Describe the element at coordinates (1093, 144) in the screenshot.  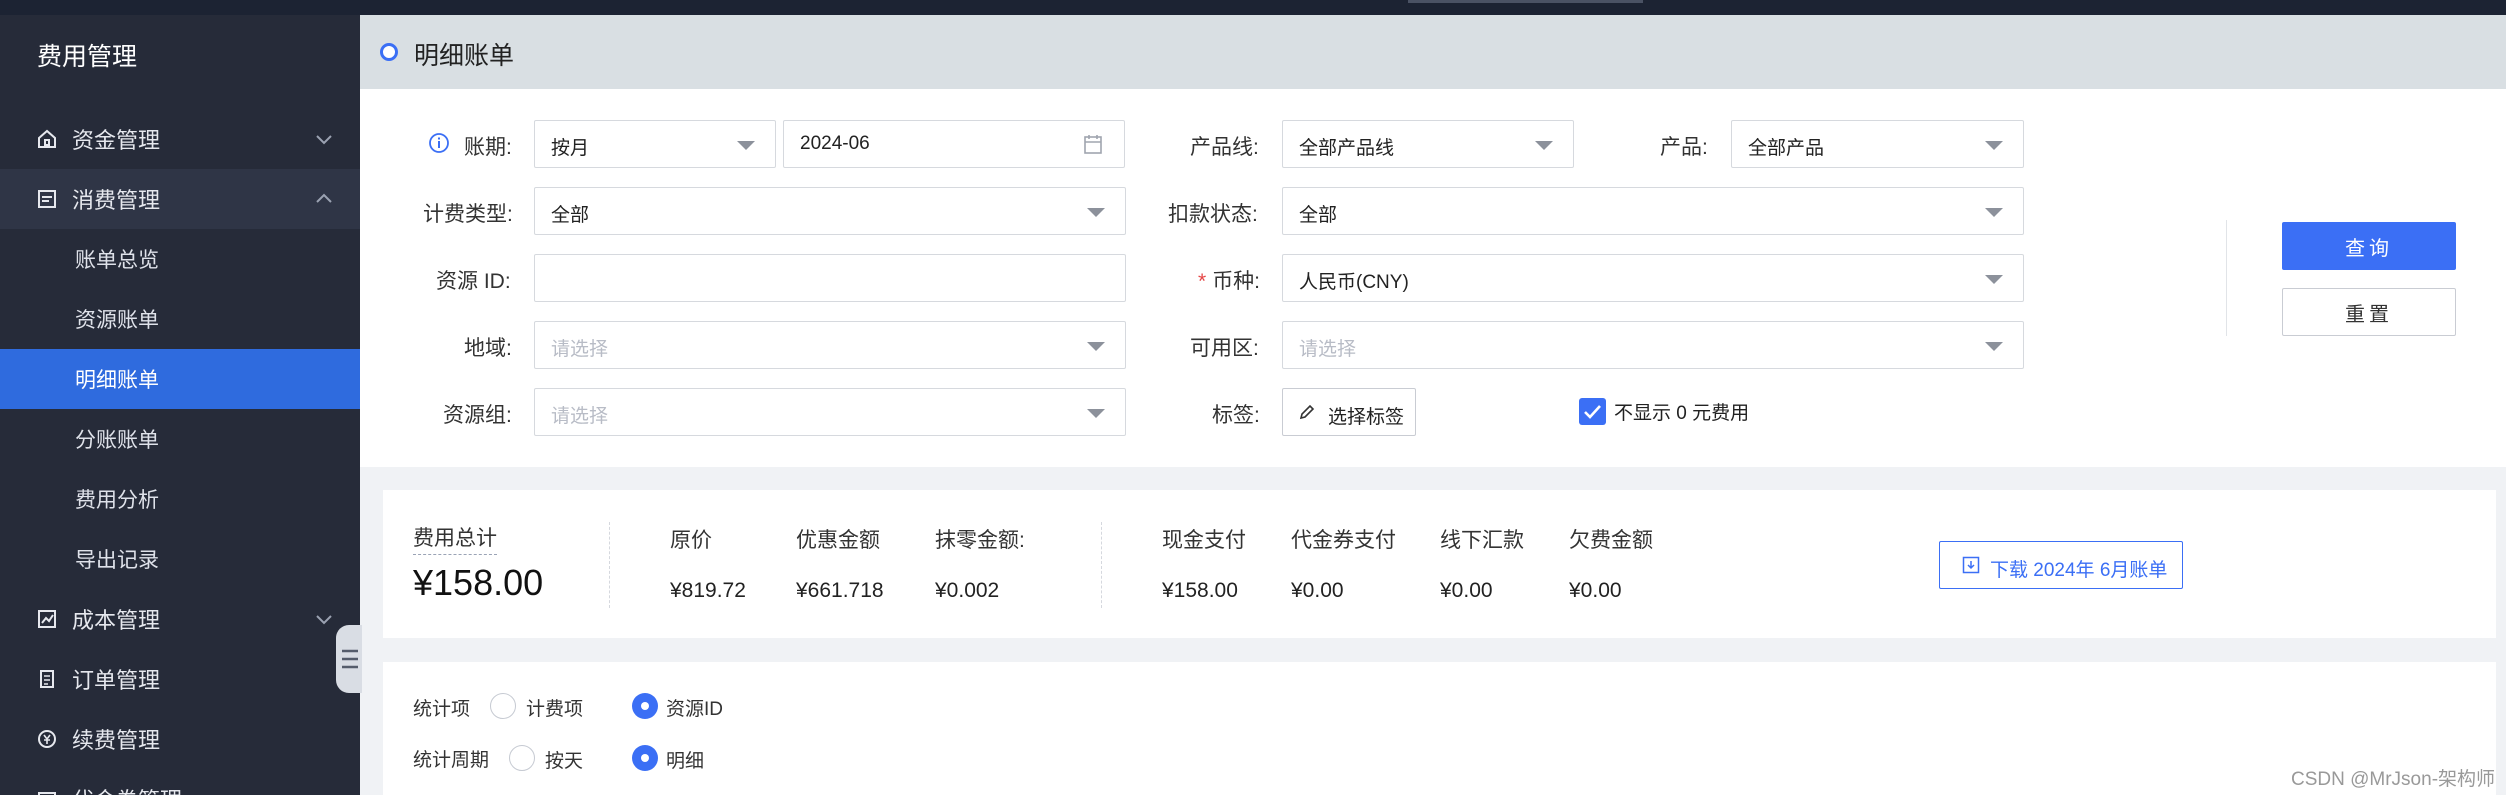
I see `calendar-icon` at that location.